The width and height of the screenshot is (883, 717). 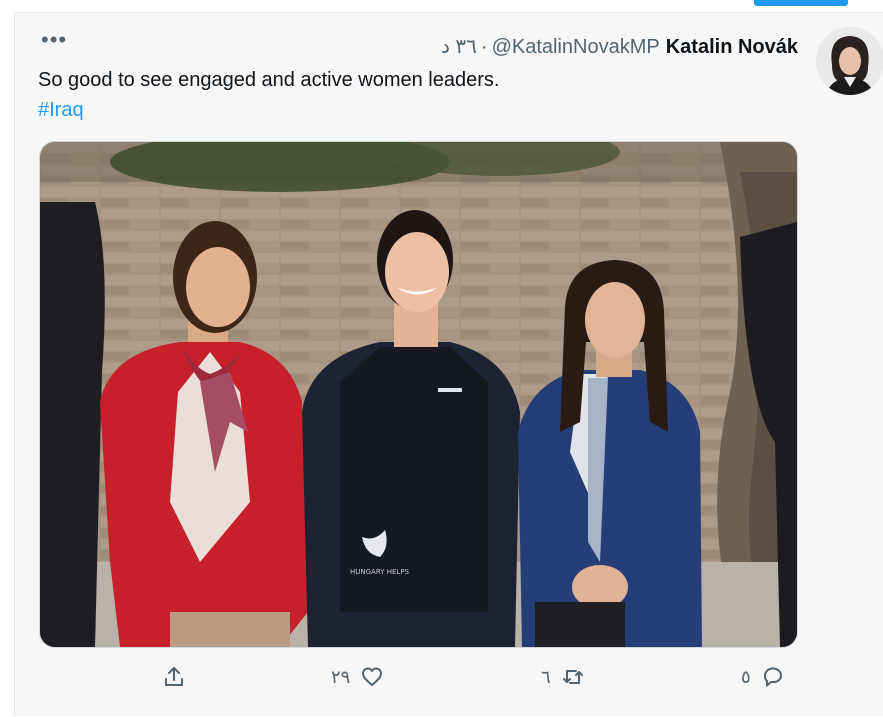 I want to click on avatar-portrait, so click(x=849, y=61).